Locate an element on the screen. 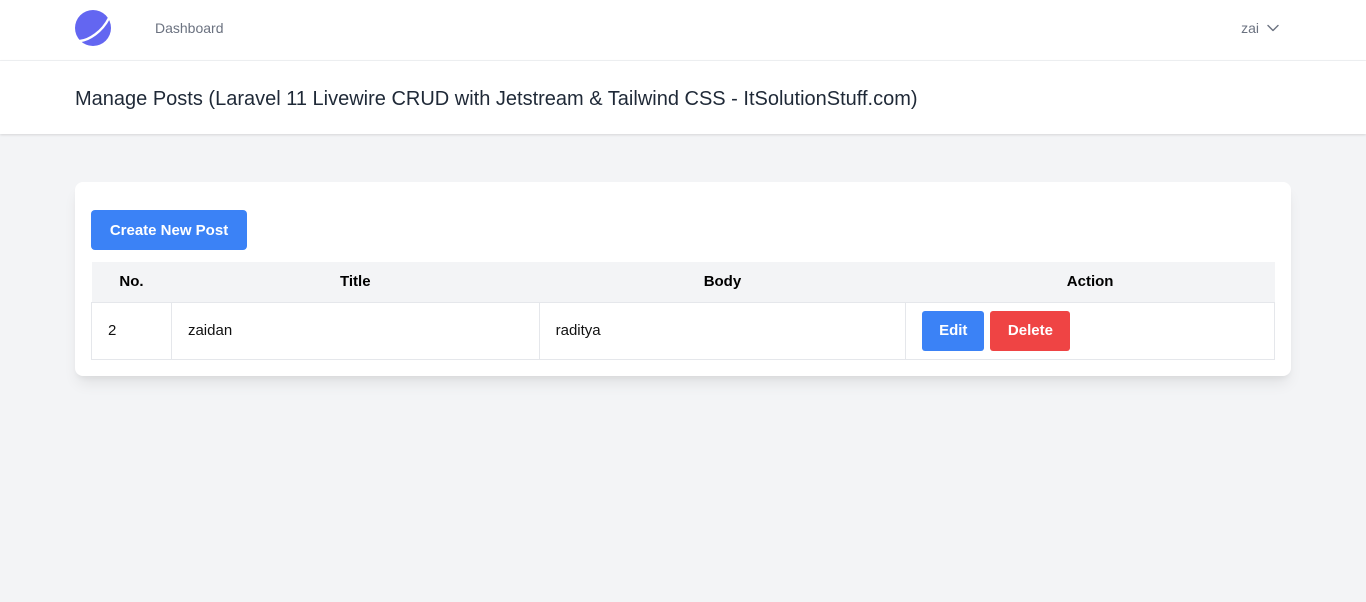  top-navbar: Dashboard zai is located at coordinates (683, 30).